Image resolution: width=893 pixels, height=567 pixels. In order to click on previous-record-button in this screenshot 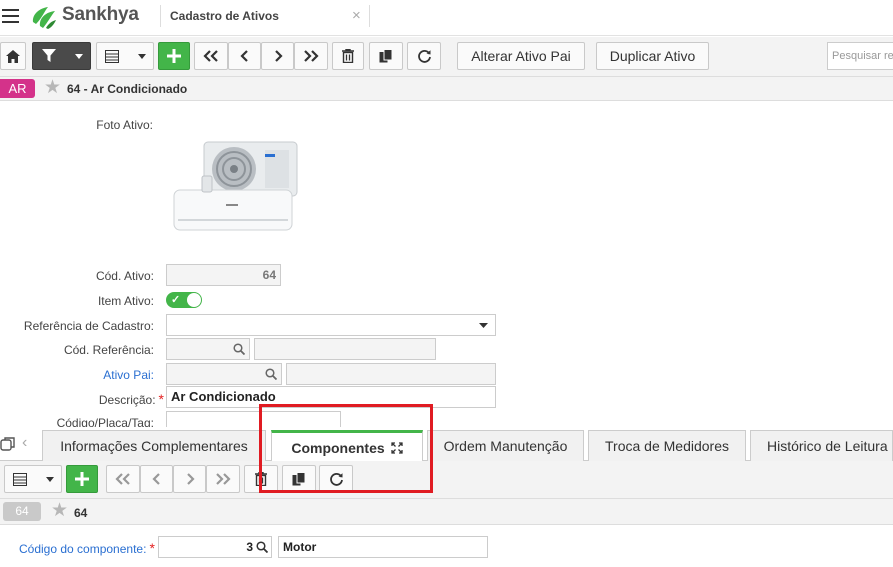, I will do `click(244, 56)`.